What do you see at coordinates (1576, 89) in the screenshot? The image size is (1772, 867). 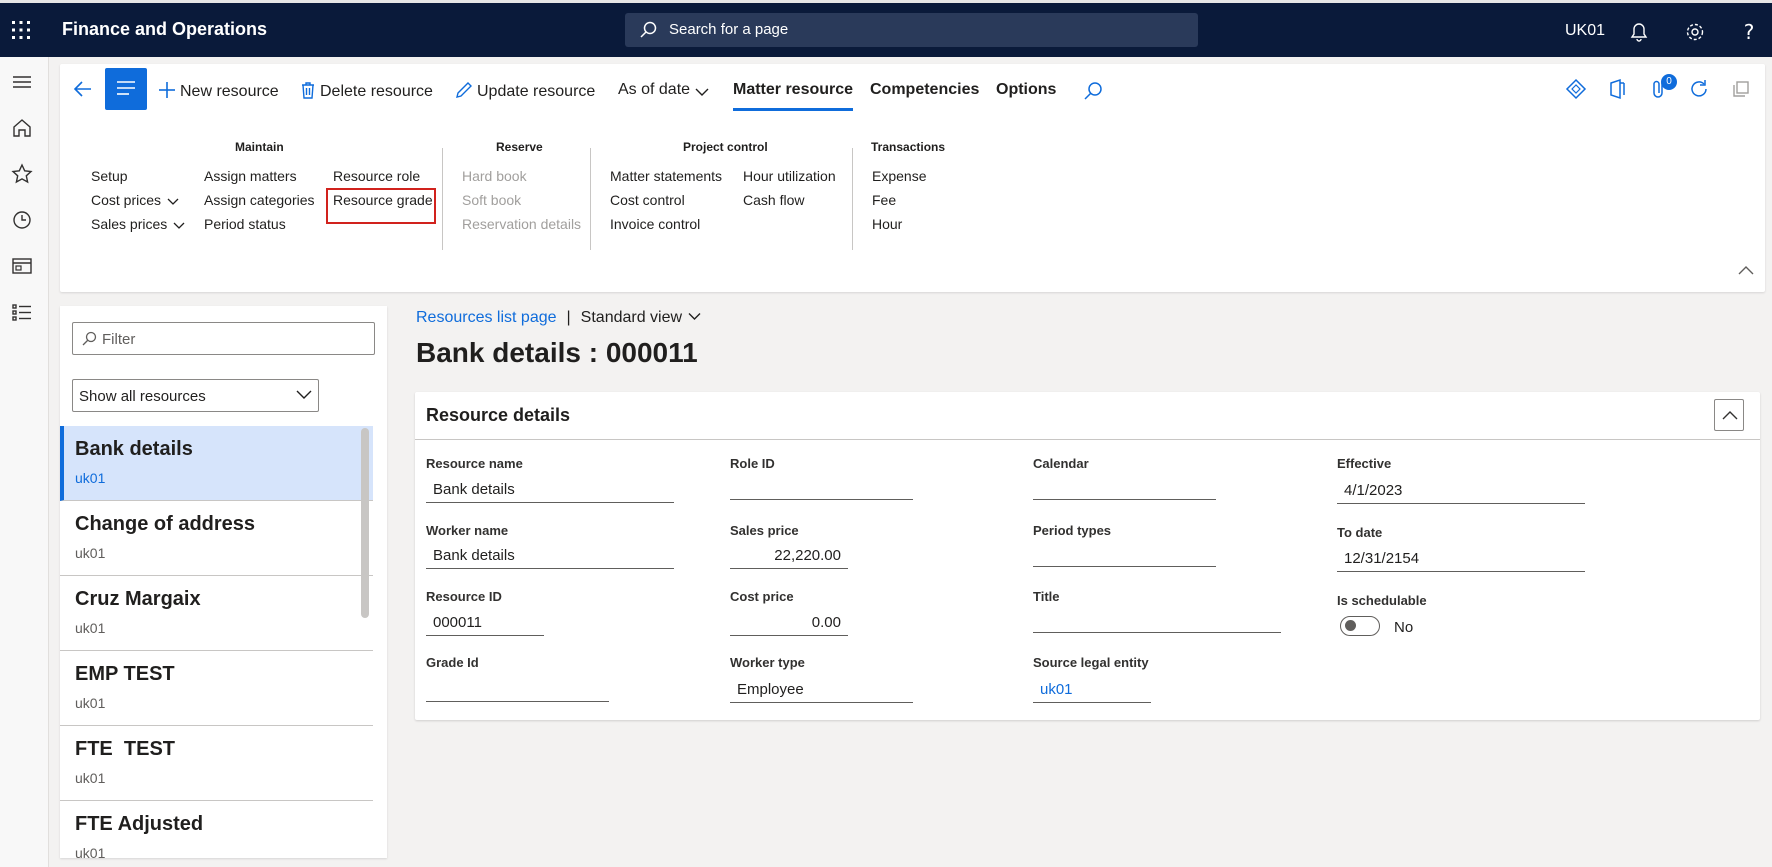 I see `power-apps-icon` at bounding box center [1576, 89].